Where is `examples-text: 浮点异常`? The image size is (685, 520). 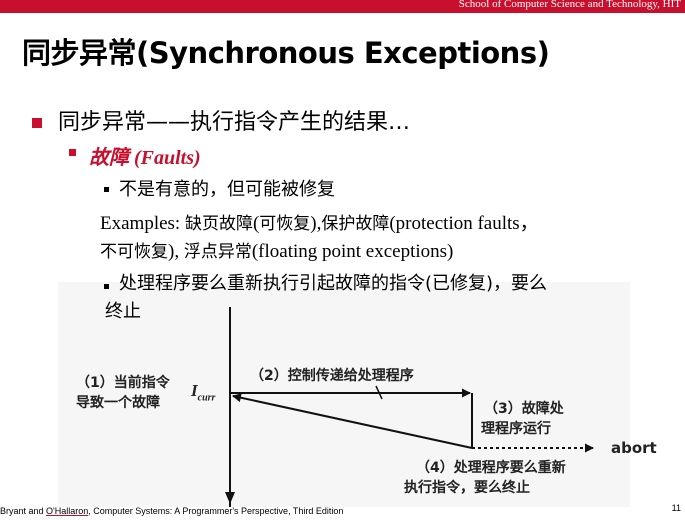 examples-text: 浮点异常 is located at coordinates (217, 252).